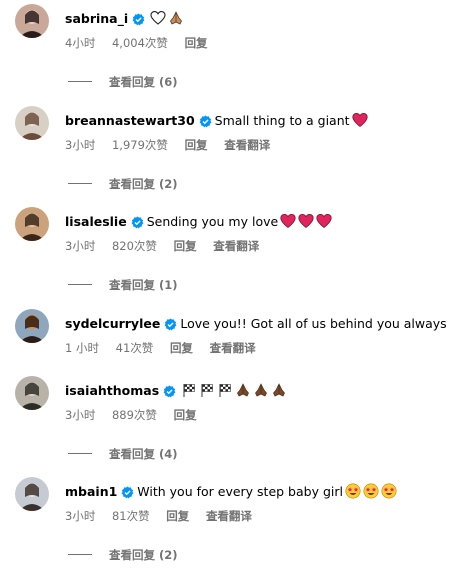 The width and height of the screenshot is (450, 569). I want to click on comment-line: sabrina_i, so click(253, 19).